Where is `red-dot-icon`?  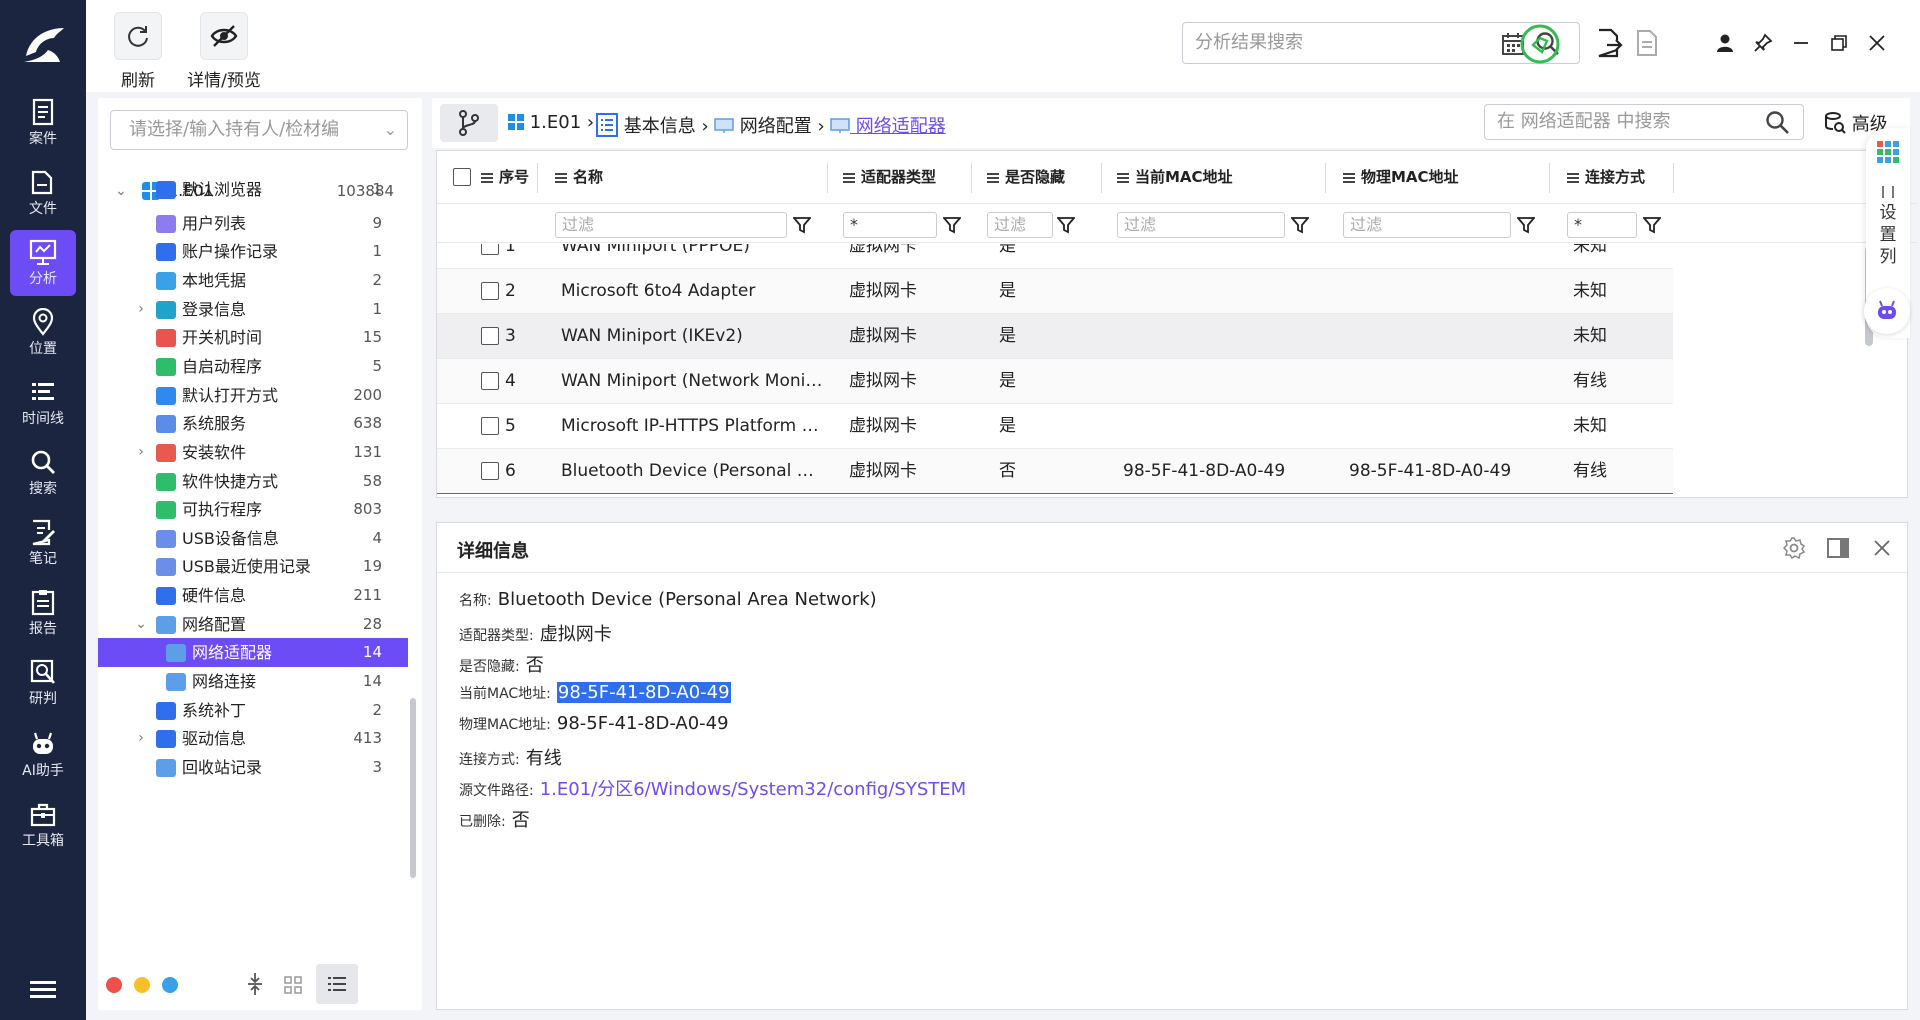
red-dot-icon is located at coordinates (114, 985).